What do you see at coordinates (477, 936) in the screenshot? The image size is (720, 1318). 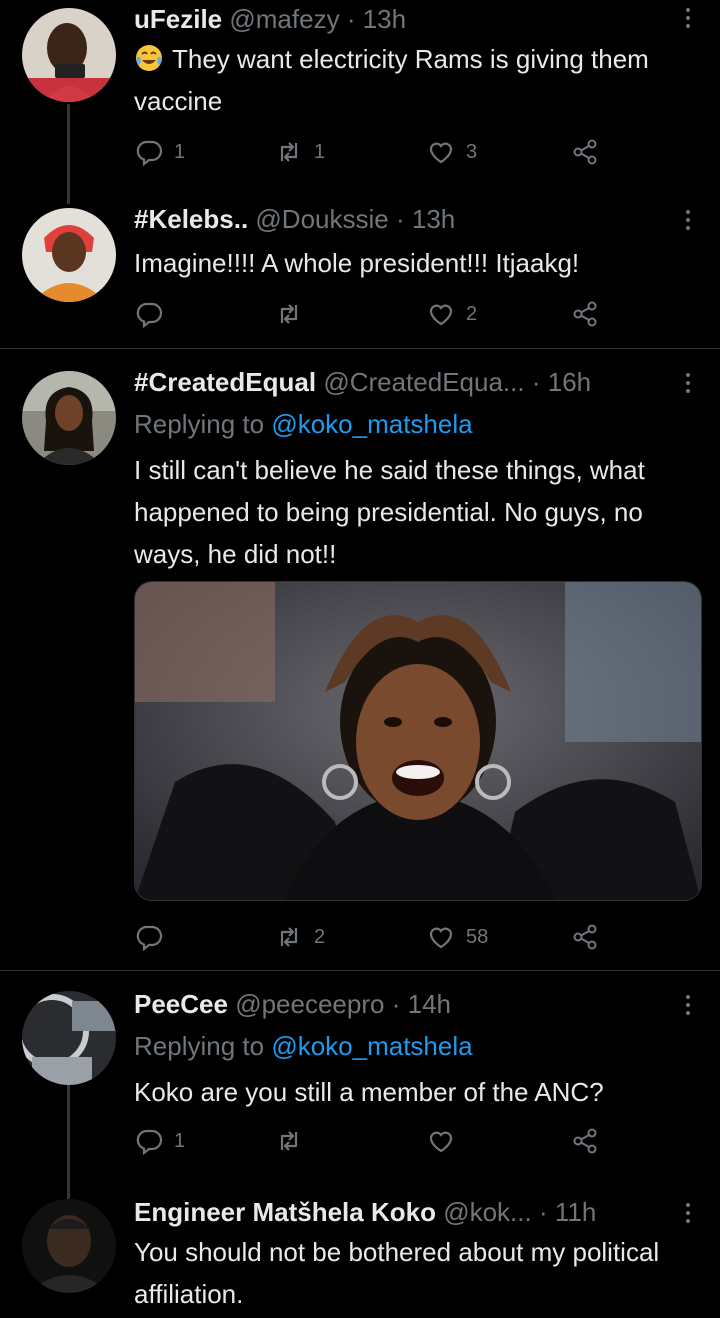 I see `like-count: 58` at bounding box center [477, 936].